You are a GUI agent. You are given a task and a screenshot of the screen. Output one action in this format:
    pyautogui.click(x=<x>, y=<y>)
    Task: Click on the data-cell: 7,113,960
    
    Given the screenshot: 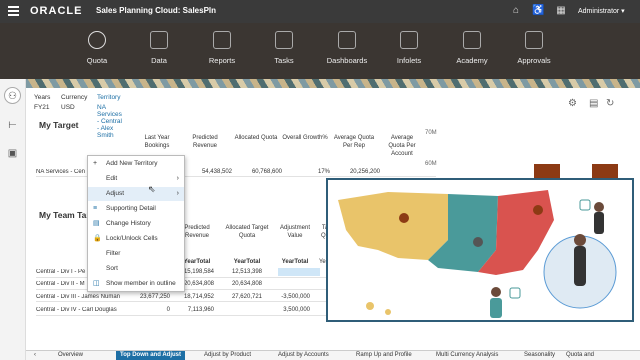 What is the action you would take?
    pyautogui.click(x=191, y=310)
    